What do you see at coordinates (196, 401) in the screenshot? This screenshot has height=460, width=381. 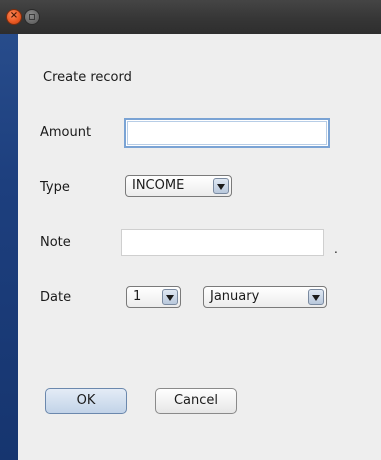 I see `cancel-button: Cancel` at bounding box center [196, 401].